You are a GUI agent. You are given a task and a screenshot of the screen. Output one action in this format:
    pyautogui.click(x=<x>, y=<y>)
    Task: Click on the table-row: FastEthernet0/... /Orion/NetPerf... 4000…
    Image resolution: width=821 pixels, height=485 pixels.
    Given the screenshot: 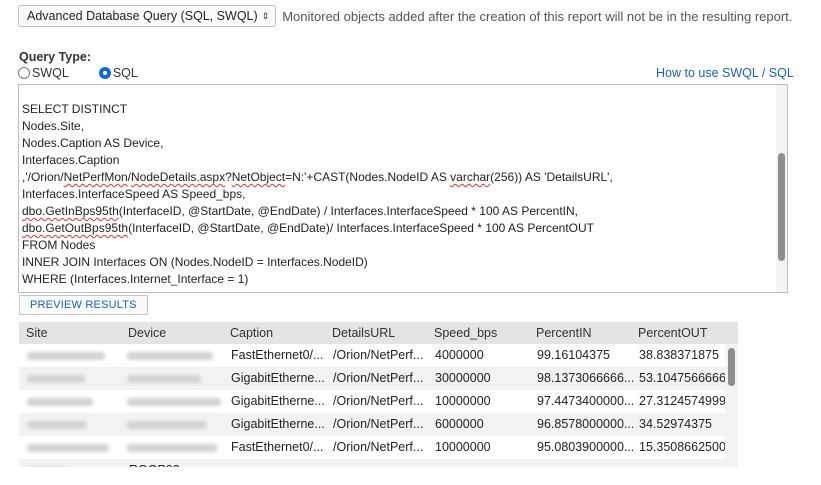 What is the action you would take?
    pyautogui.click(x=372, y=355)
    